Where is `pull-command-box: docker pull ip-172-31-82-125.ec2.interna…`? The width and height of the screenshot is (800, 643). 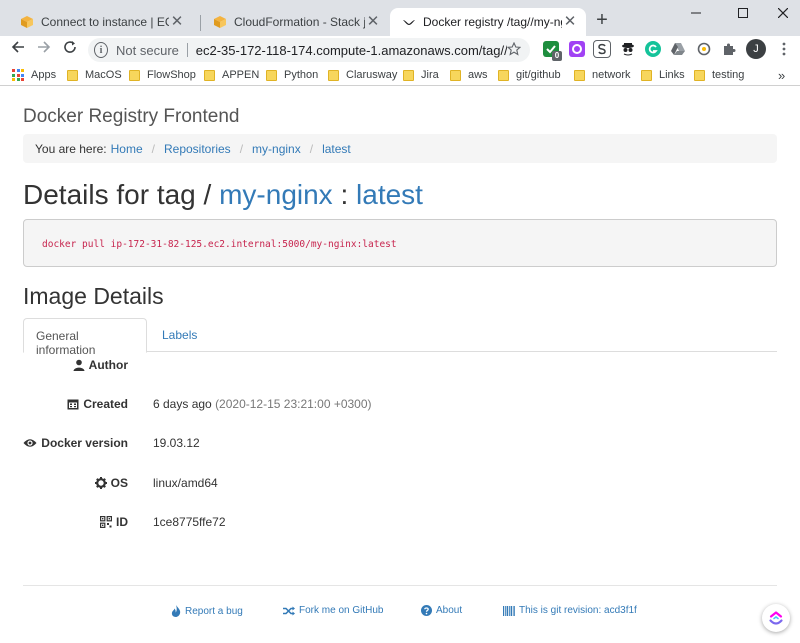 pull-command-box: docker pull ip-172-31-82-125.ec2.interna… is located at coordinates (400, 243).